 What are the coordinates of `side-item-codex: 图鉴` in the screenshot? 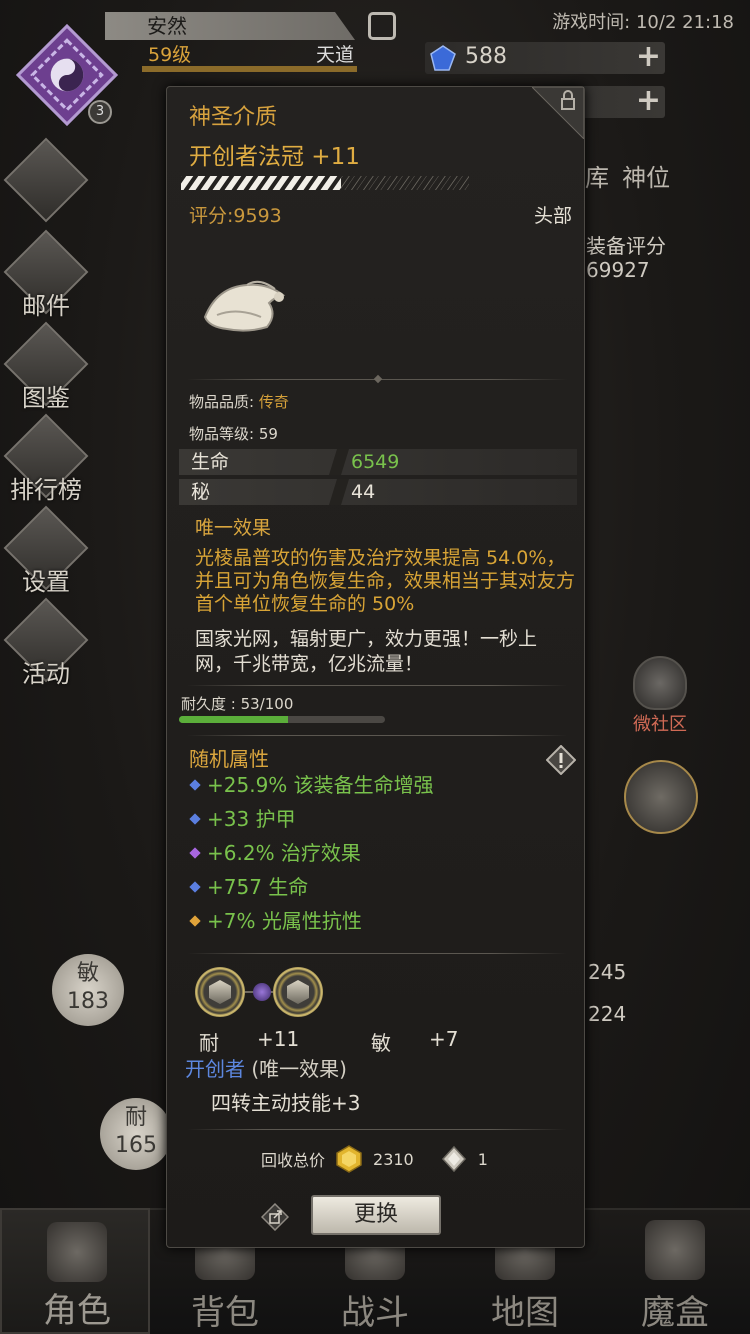 It's located at (46, 369).